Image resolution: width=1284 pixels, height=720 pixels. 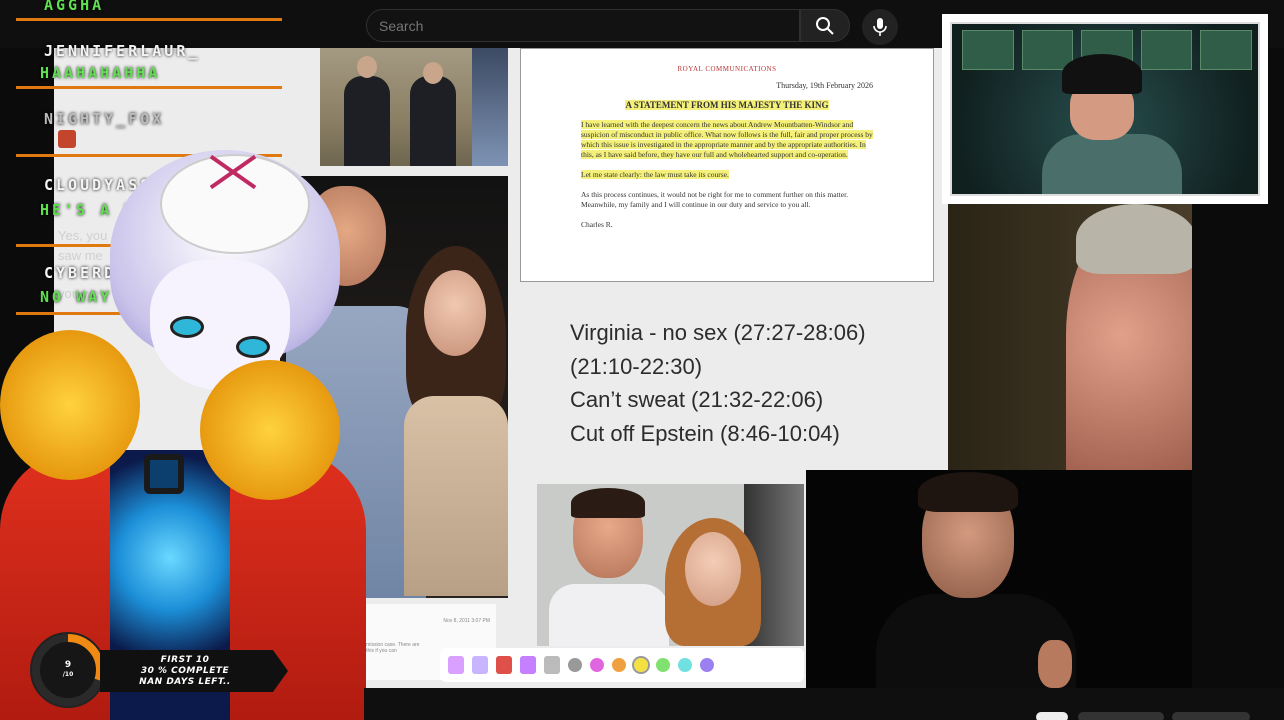 I want to click on microphone-icon, so click(x=880, y=27).